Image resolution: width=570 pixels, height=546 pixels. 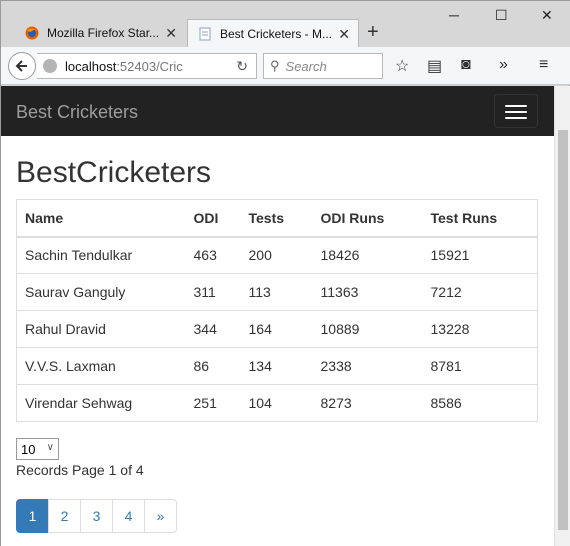 I want to click on table-header-row: Name ODI Tests ODI Runs Test Runs, so click(x=277, y=218).